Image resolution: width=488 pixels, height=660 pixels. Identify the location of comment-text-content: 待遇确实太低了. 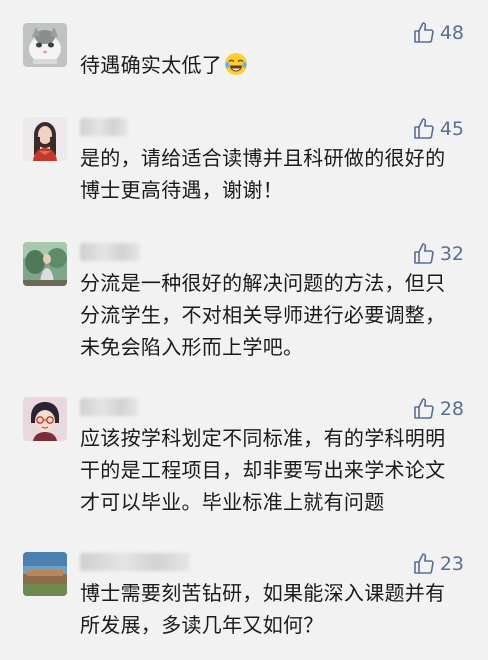
(151, 65).